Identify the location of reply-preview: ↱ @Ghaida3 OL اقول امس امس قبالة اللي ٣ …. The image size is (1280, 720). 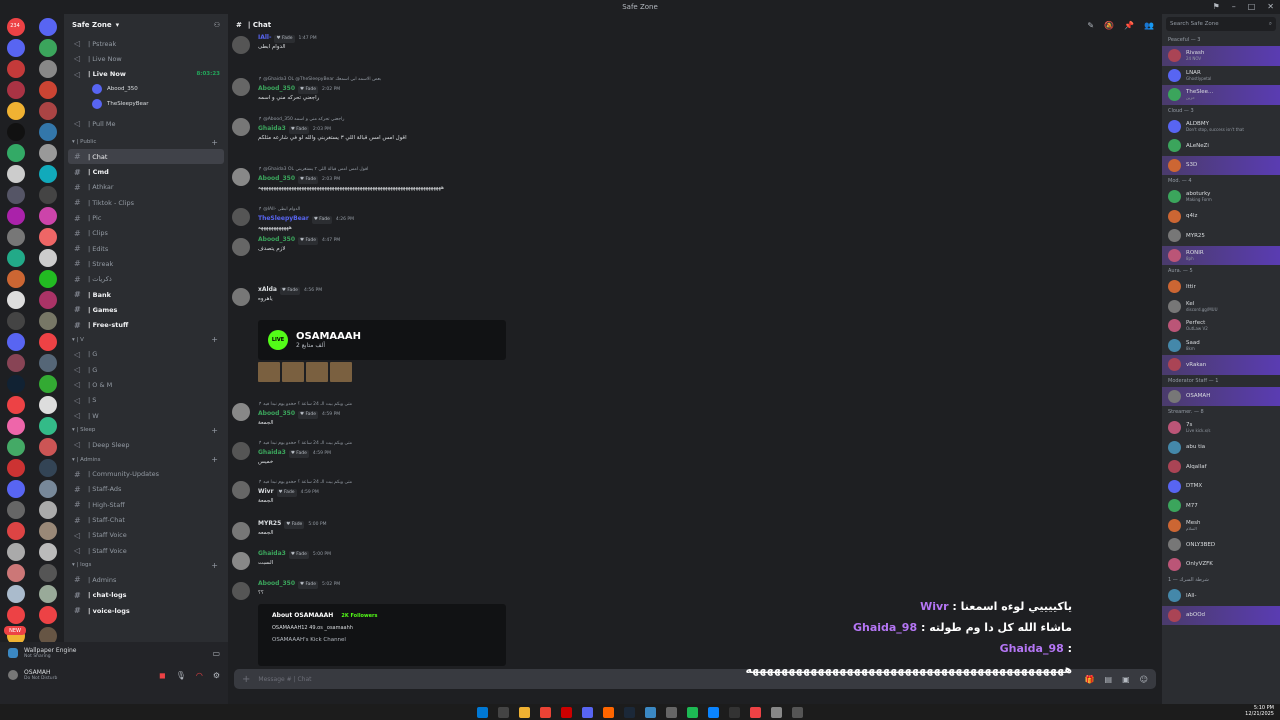
(351, 170).